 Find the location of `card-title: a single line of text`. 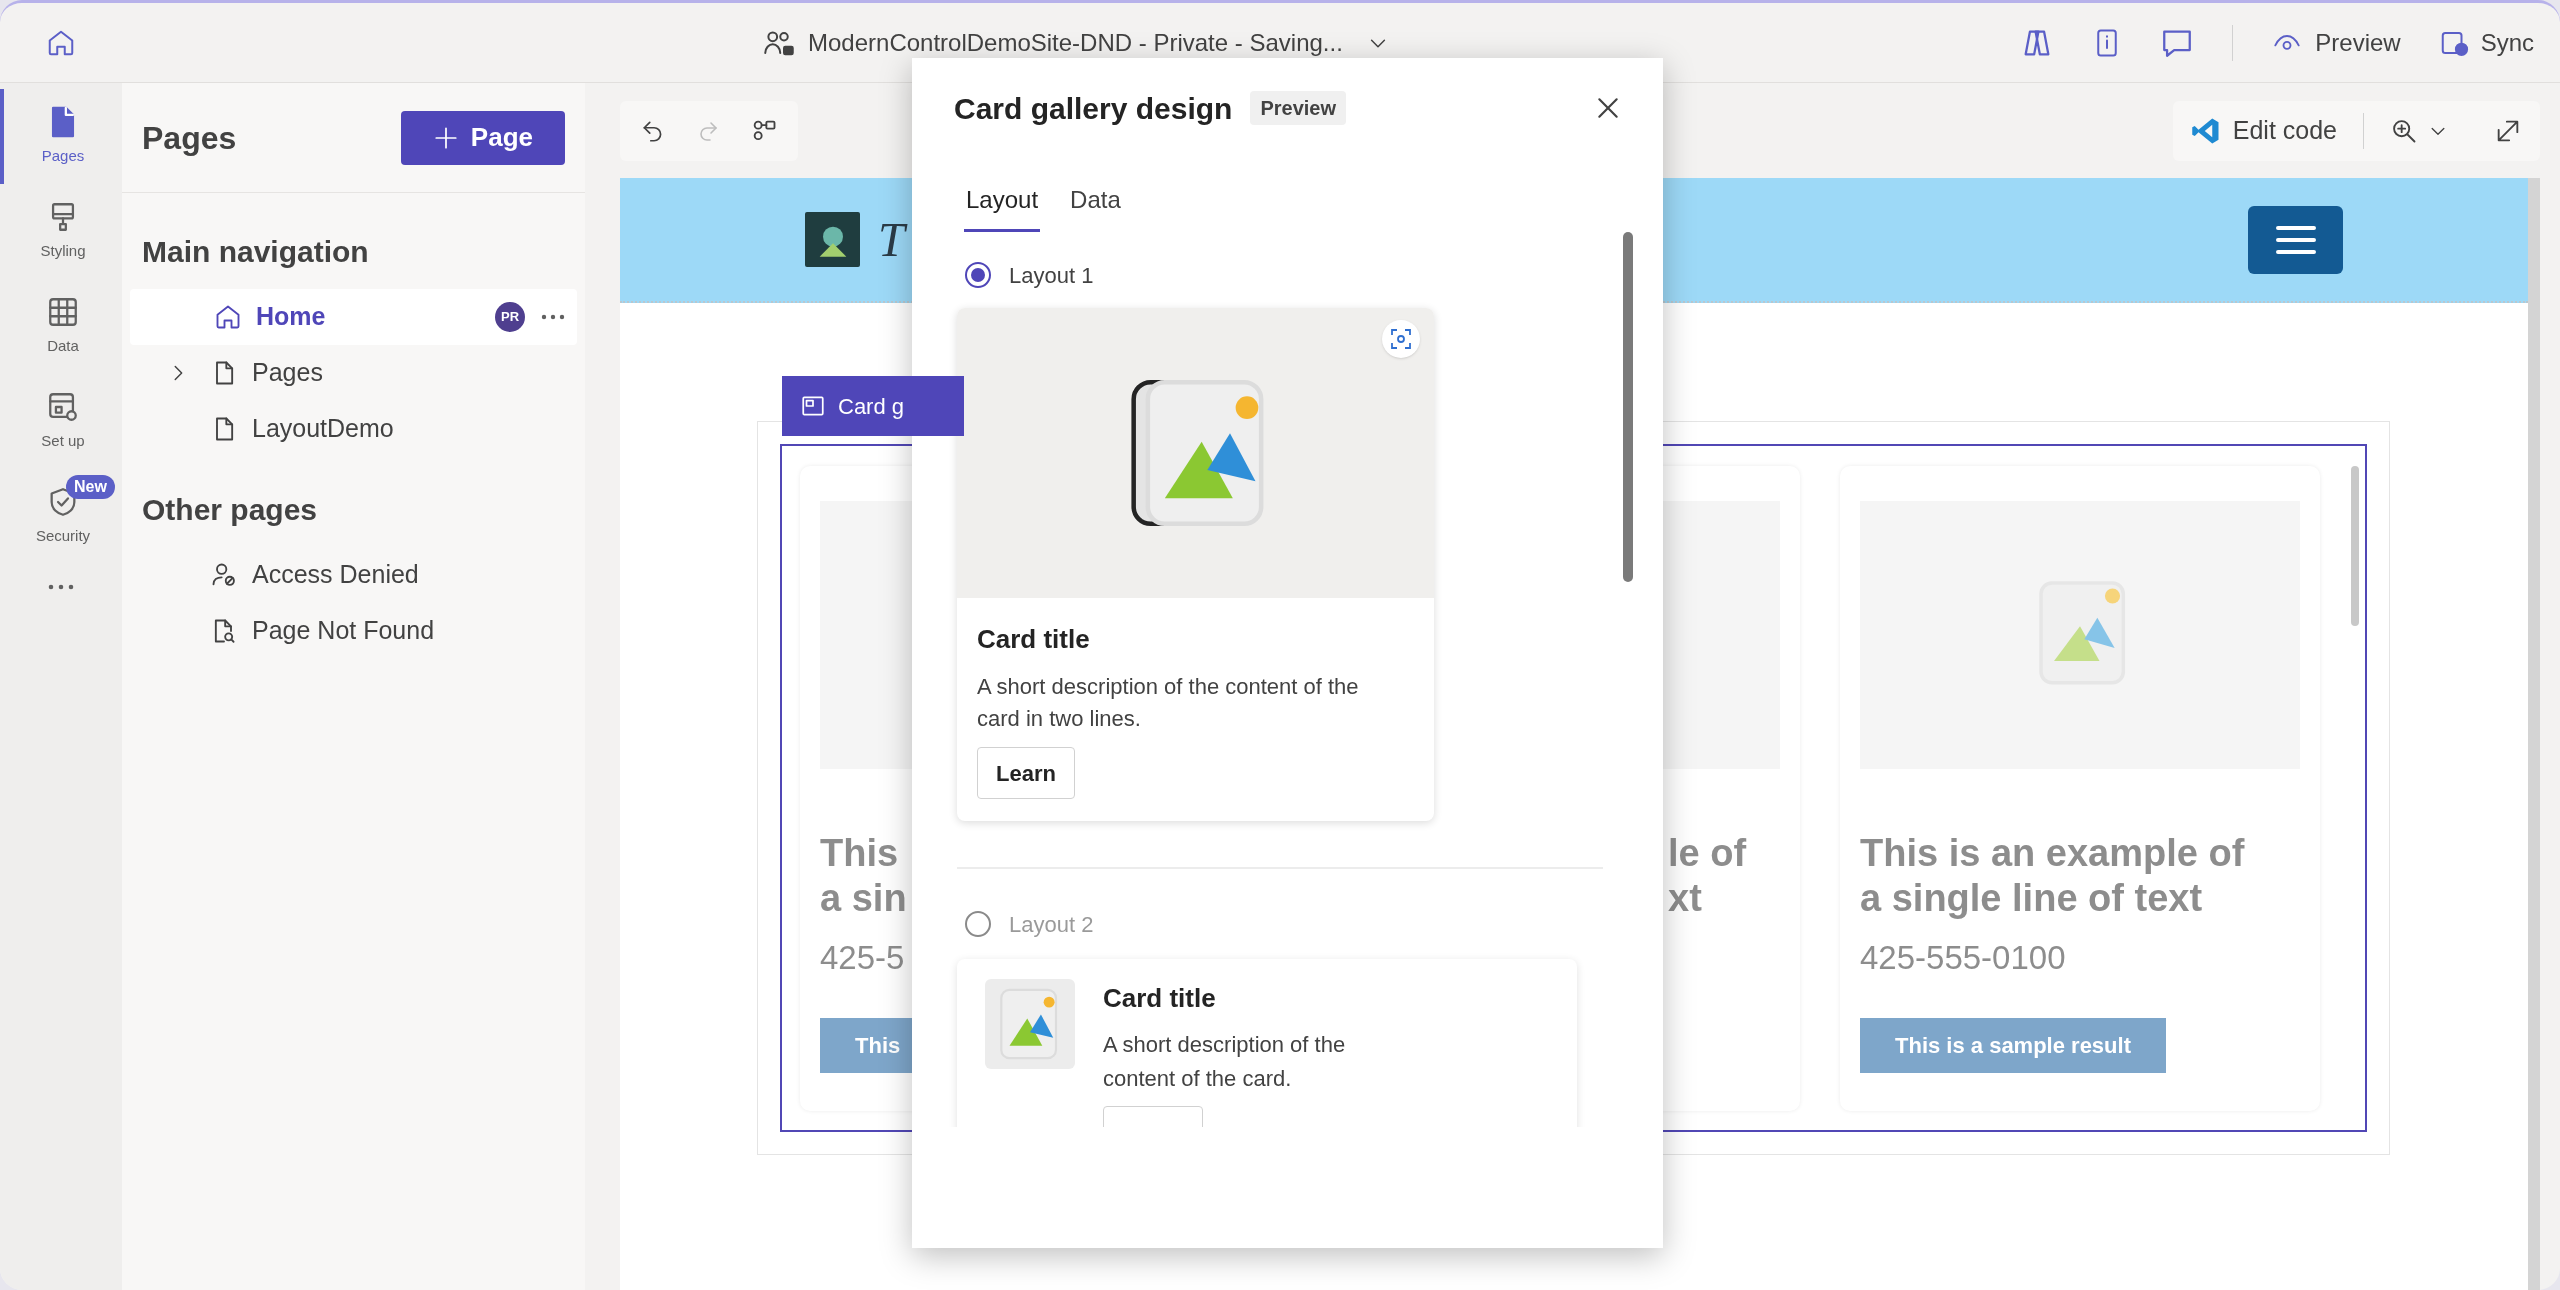

card-title: a single line of text is located at coordinates (2031, 898).